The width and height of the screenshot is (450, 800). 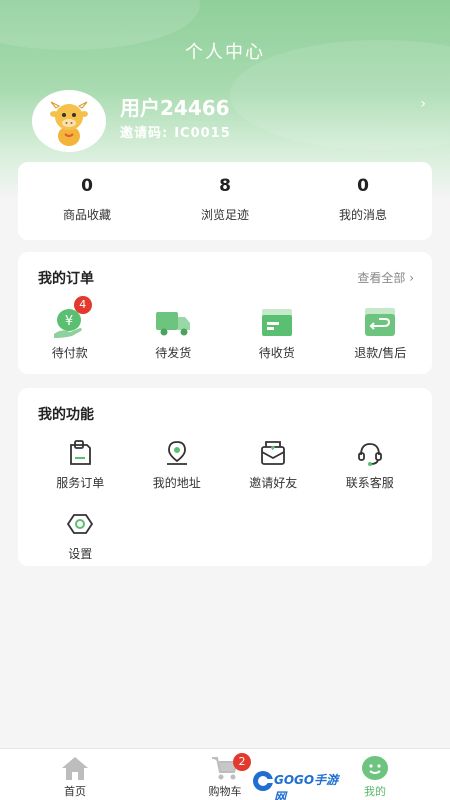 I want to click on stat-history: 8 浏览足迹, so click(x=225, y=201).